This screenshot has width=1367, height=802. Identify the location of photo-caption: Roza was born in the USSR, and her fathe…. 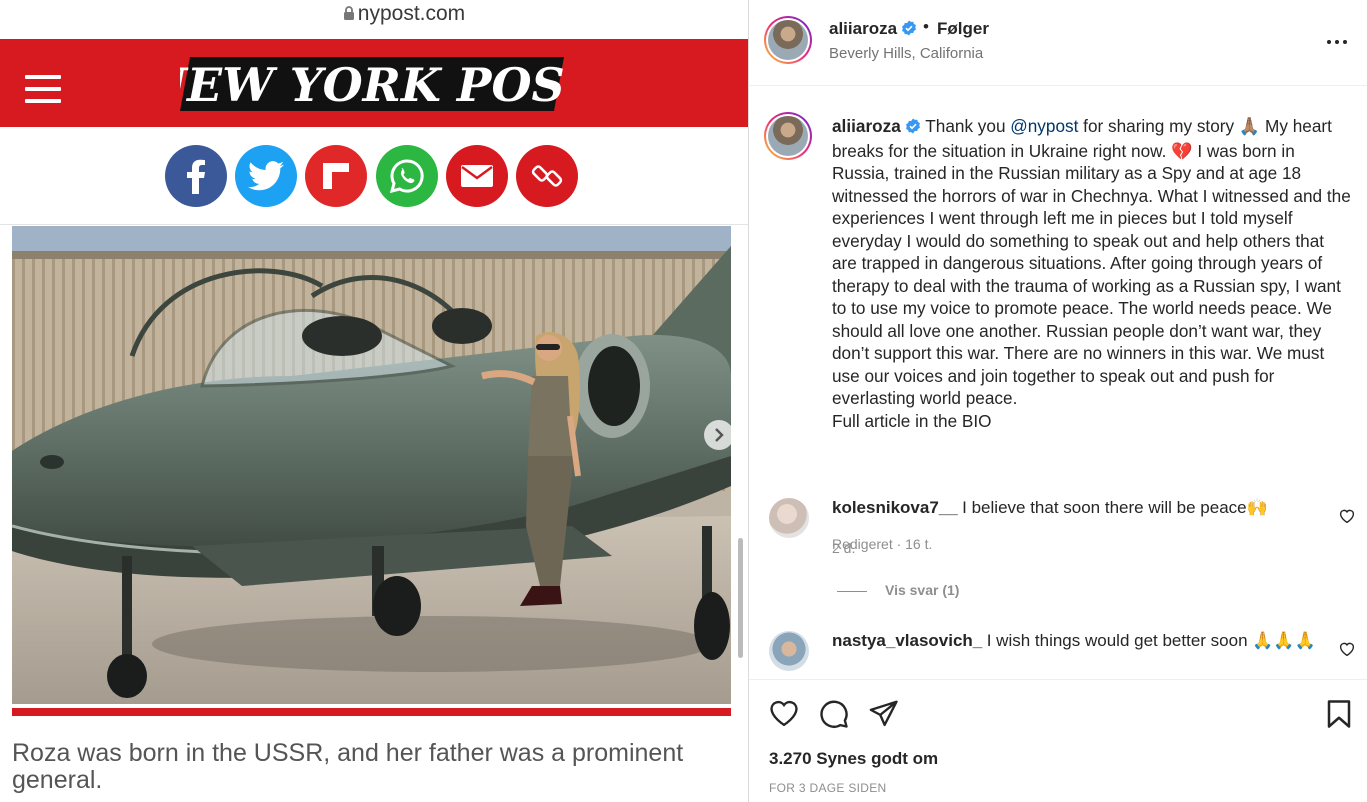
(348, 766).